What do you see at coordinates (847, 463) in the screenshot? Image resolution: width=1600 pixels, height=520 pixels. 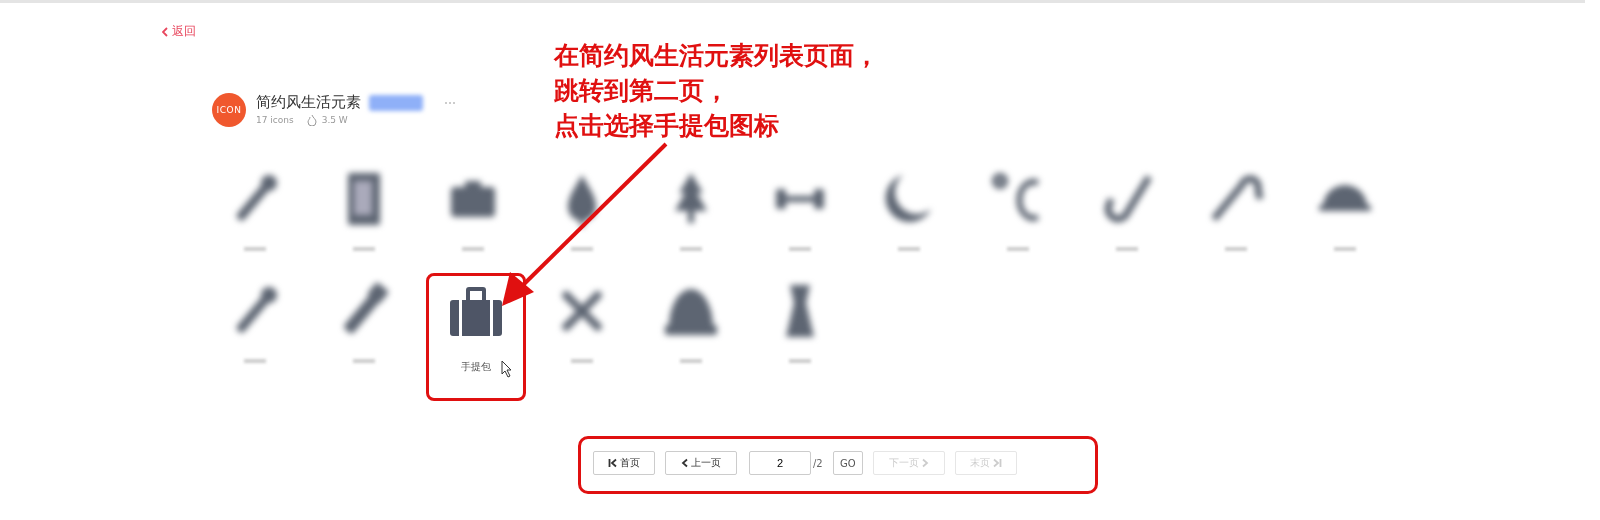 I see `go-button: GO` at bounding box center [847, 463].